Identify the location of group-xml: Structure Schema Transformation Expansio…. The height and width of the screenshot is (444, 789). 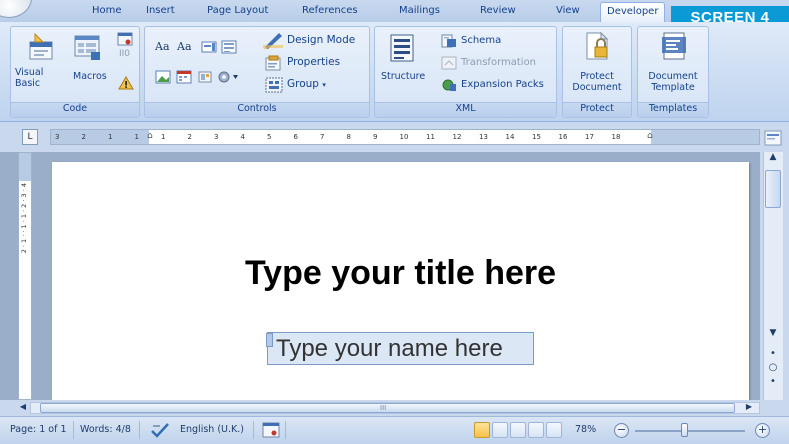
(465, 72).